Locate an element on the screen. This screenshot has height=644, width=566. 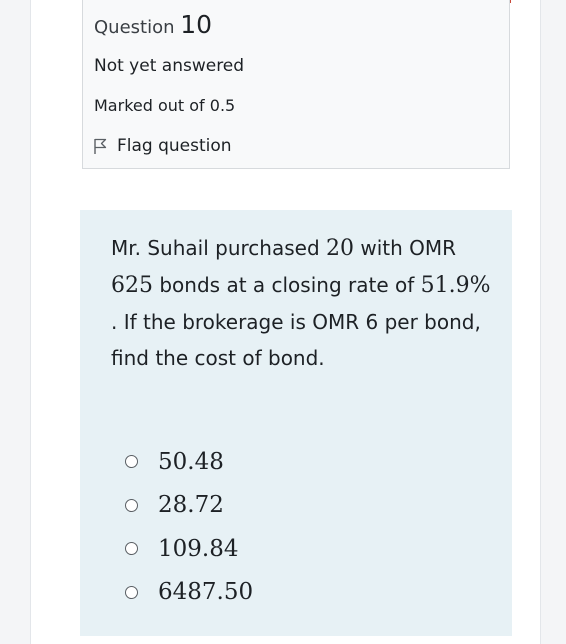
question-label: Question is located at coordinates (134, 27).